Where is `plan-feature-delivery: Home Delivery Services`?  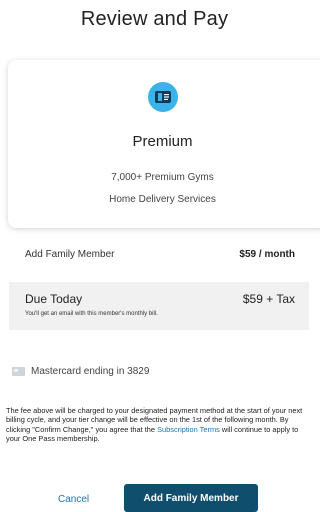 plan-feature-delivery: Home Delivery Services is located at coordinates (162, 199).